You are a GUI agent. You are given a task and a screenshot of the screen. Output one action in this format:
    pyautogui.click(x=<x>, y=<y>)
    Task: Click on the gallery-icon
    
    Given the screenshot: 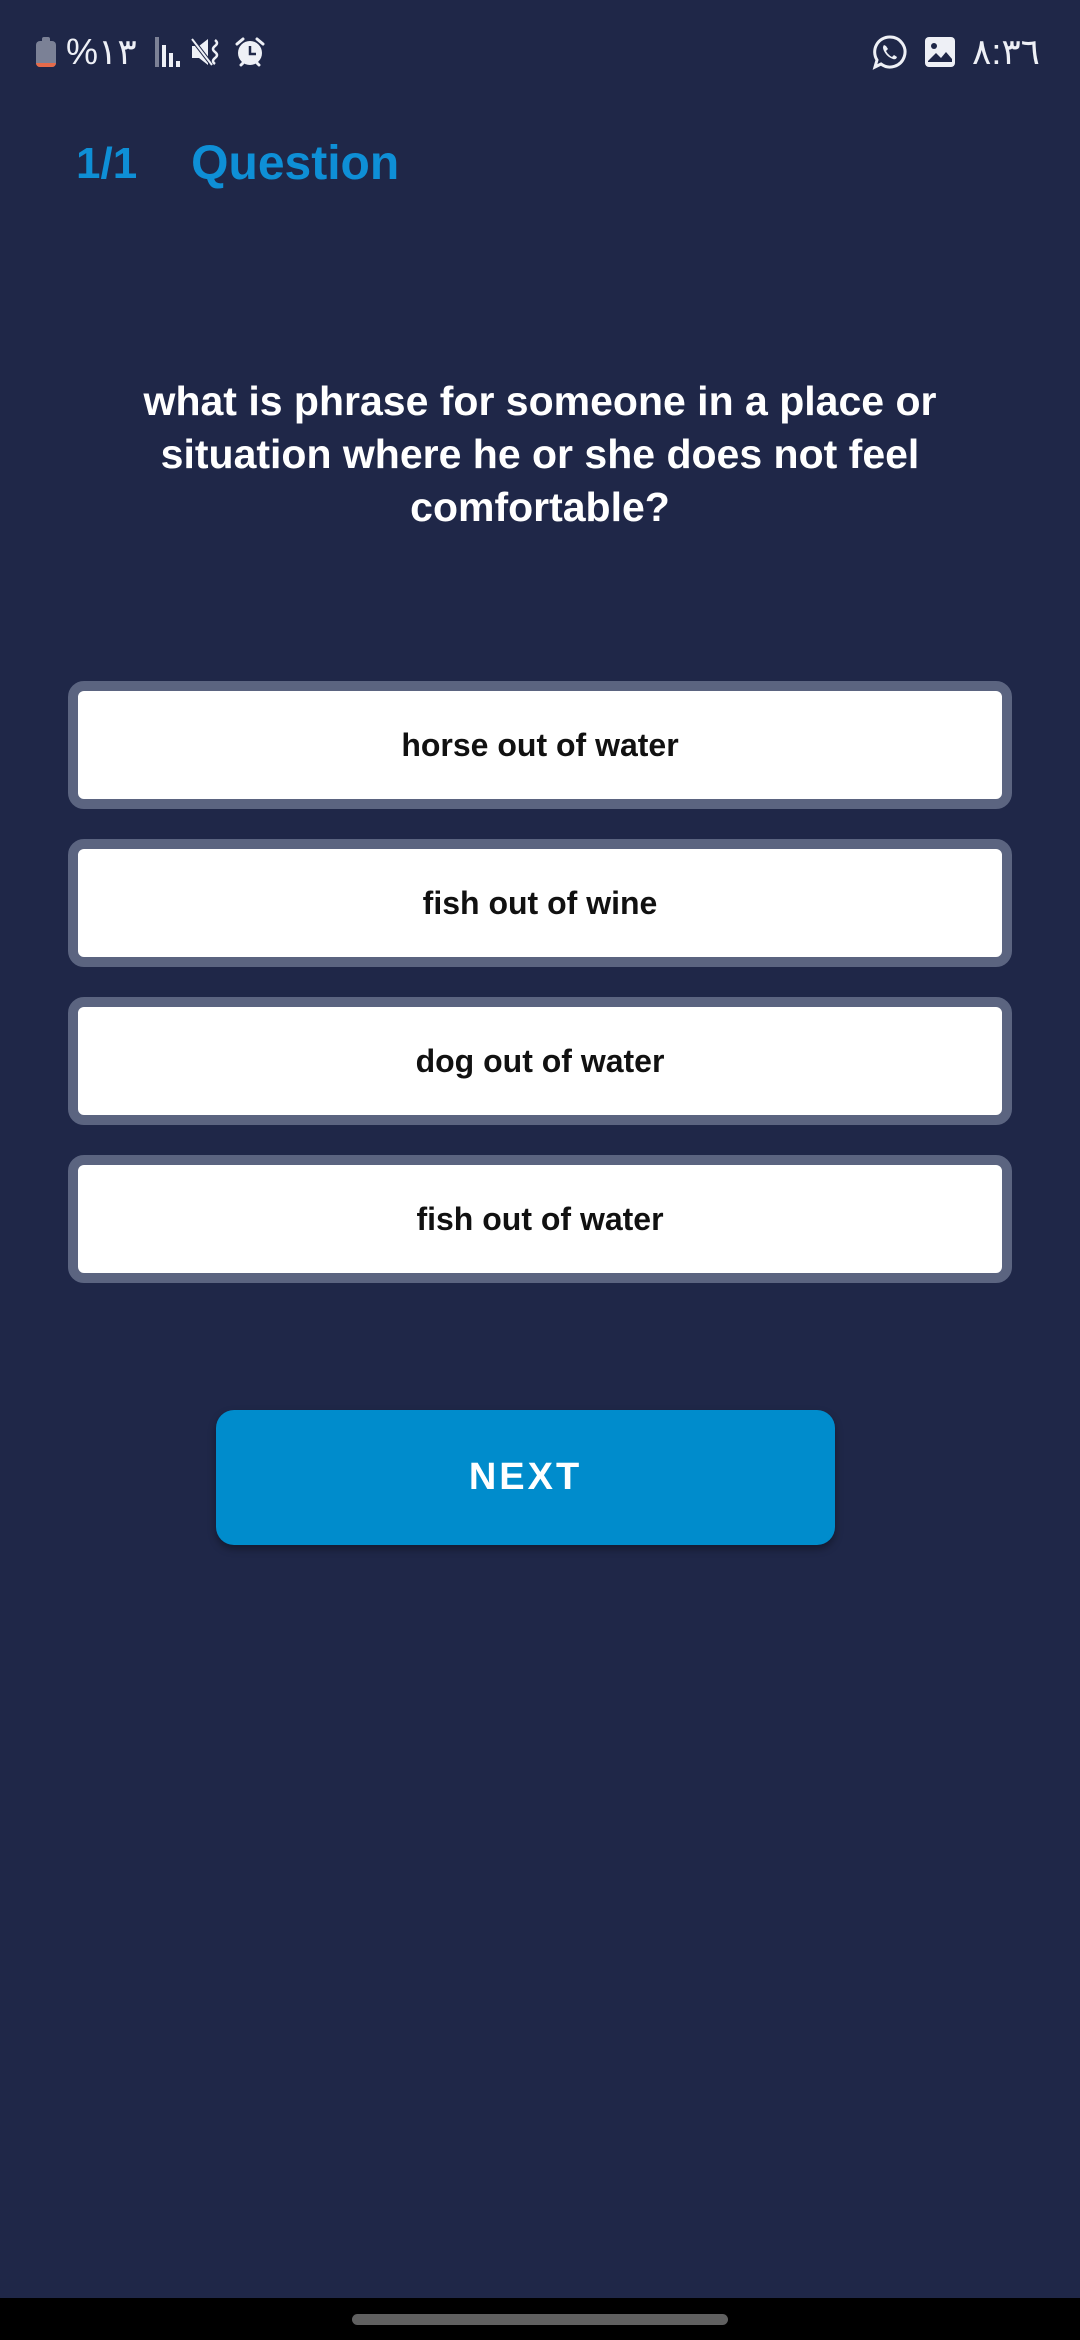 What is the action you would take?
    pyautogui.click(x=940, y=52)
    